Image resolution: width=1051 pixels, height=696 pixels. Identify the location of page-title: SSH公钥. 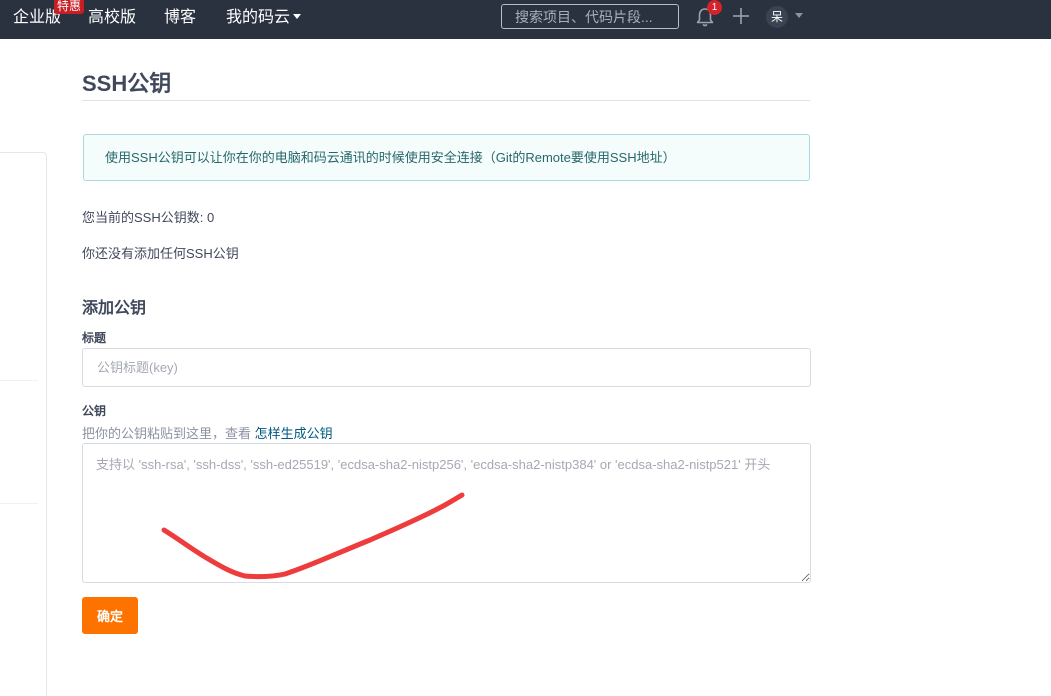
(127, 83).